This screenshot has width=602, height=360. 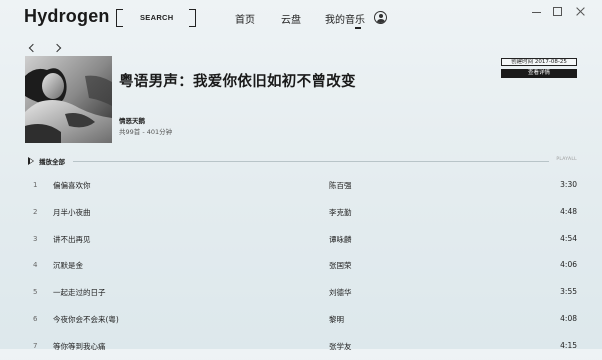 What do you see at coordinates (380, 17) in the screenshot?
I see `user-avatar-icon` at bounding box center [380, 17].